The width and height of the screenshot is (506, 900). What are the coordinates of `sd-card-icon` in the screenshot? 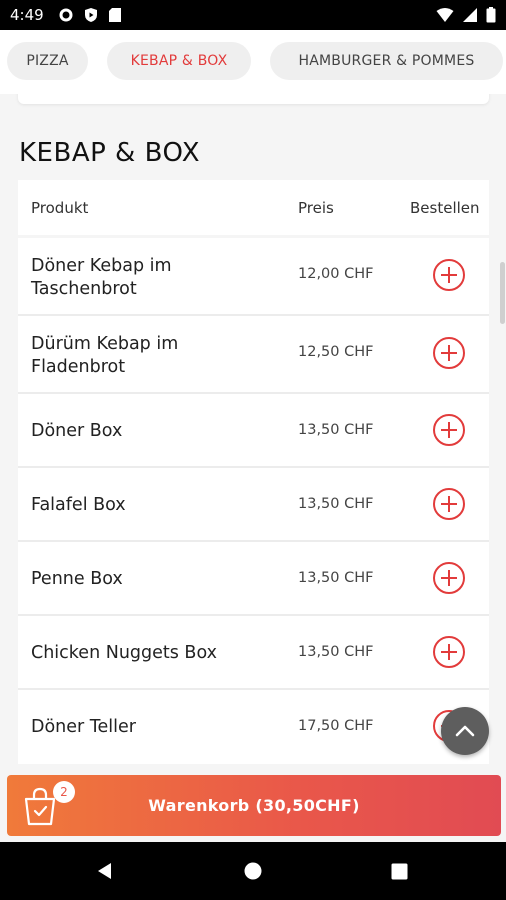 It's located at (115, 15).